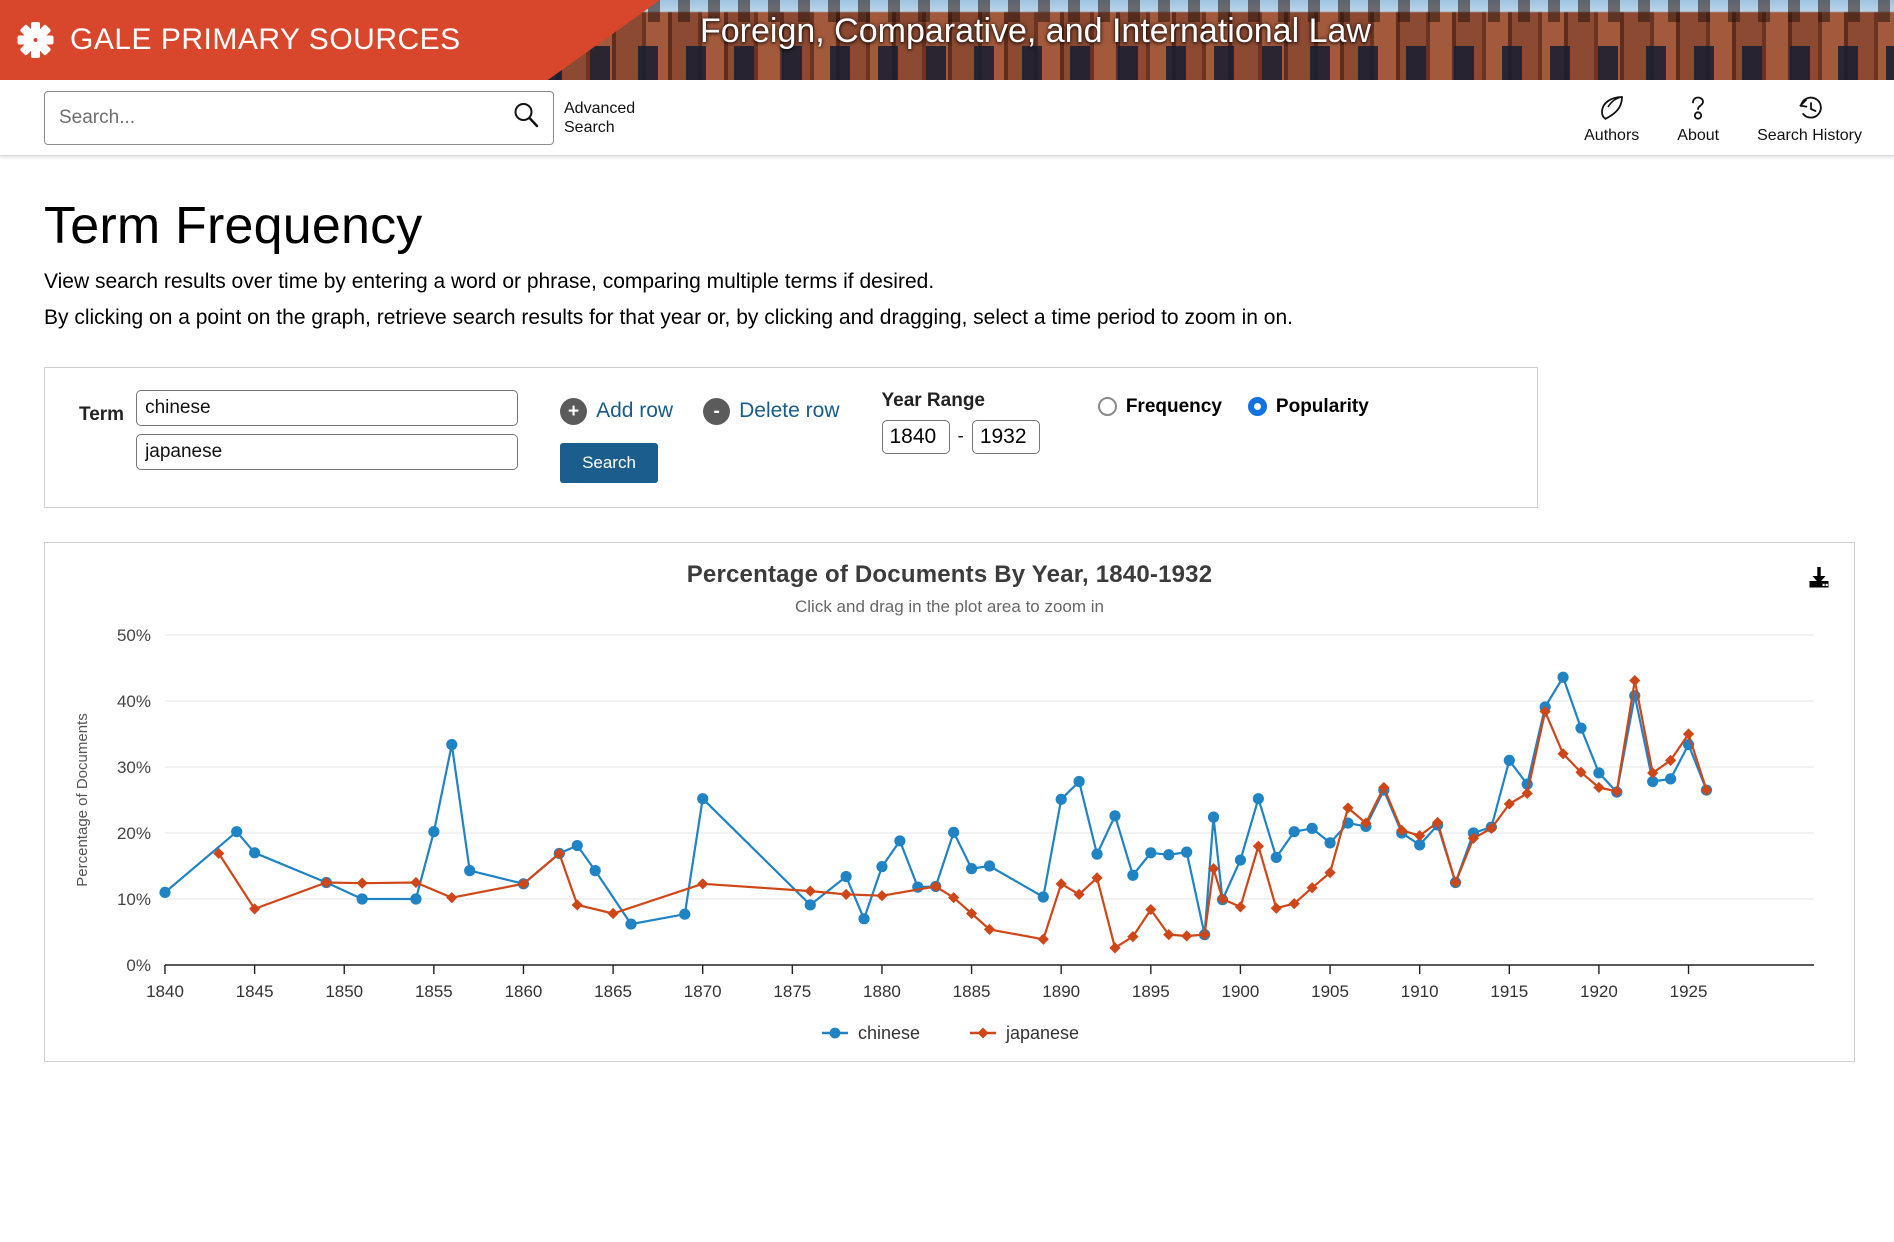  Describe the element at coordinates (1698, 118) in the screenshot. I see `about-tool: About` at that location.